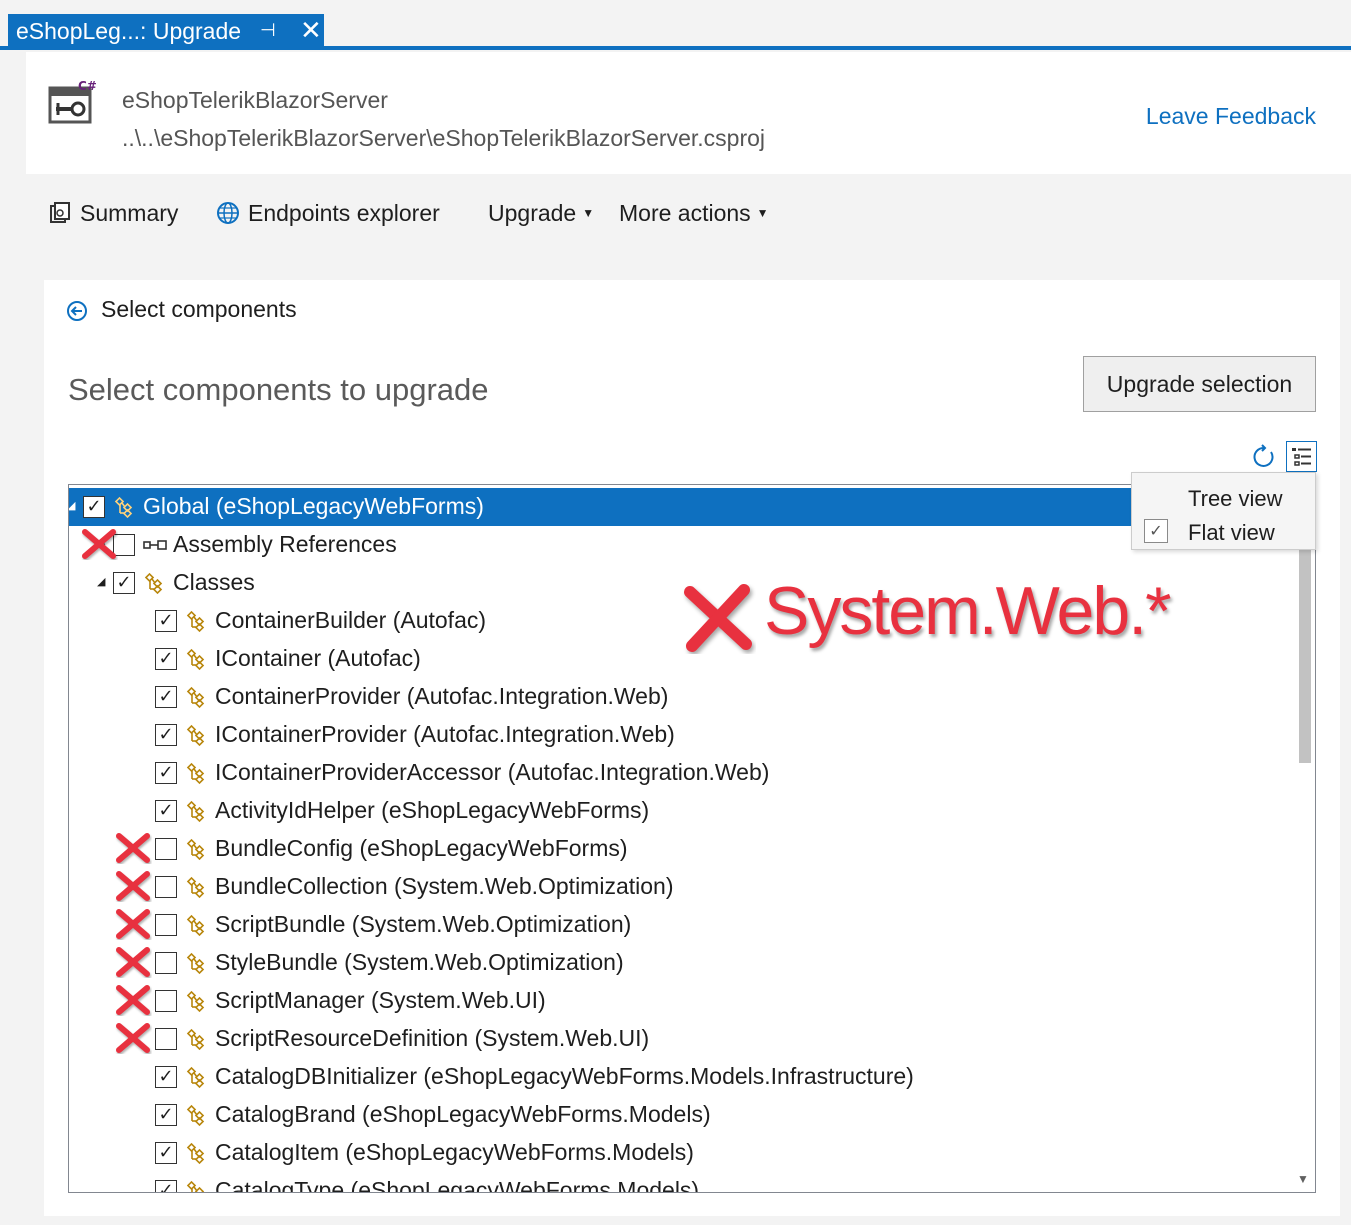 The image size is (1351, 1225). What do you see at coordinates (681, 925) in the screenshot?
I see `tree-row: ScriptBundle (System.Web.Optimization)` at bounding box center [681, 925].